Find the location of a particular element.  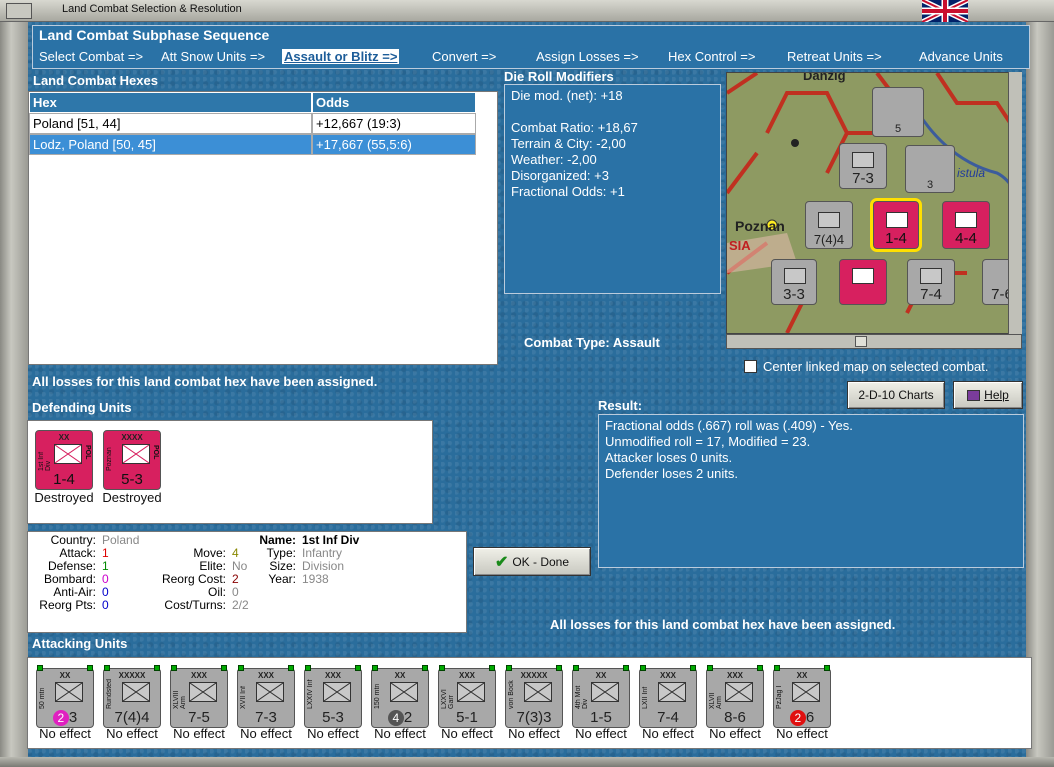

unit-name: 50 mtn is located at coordinates (42, 698).